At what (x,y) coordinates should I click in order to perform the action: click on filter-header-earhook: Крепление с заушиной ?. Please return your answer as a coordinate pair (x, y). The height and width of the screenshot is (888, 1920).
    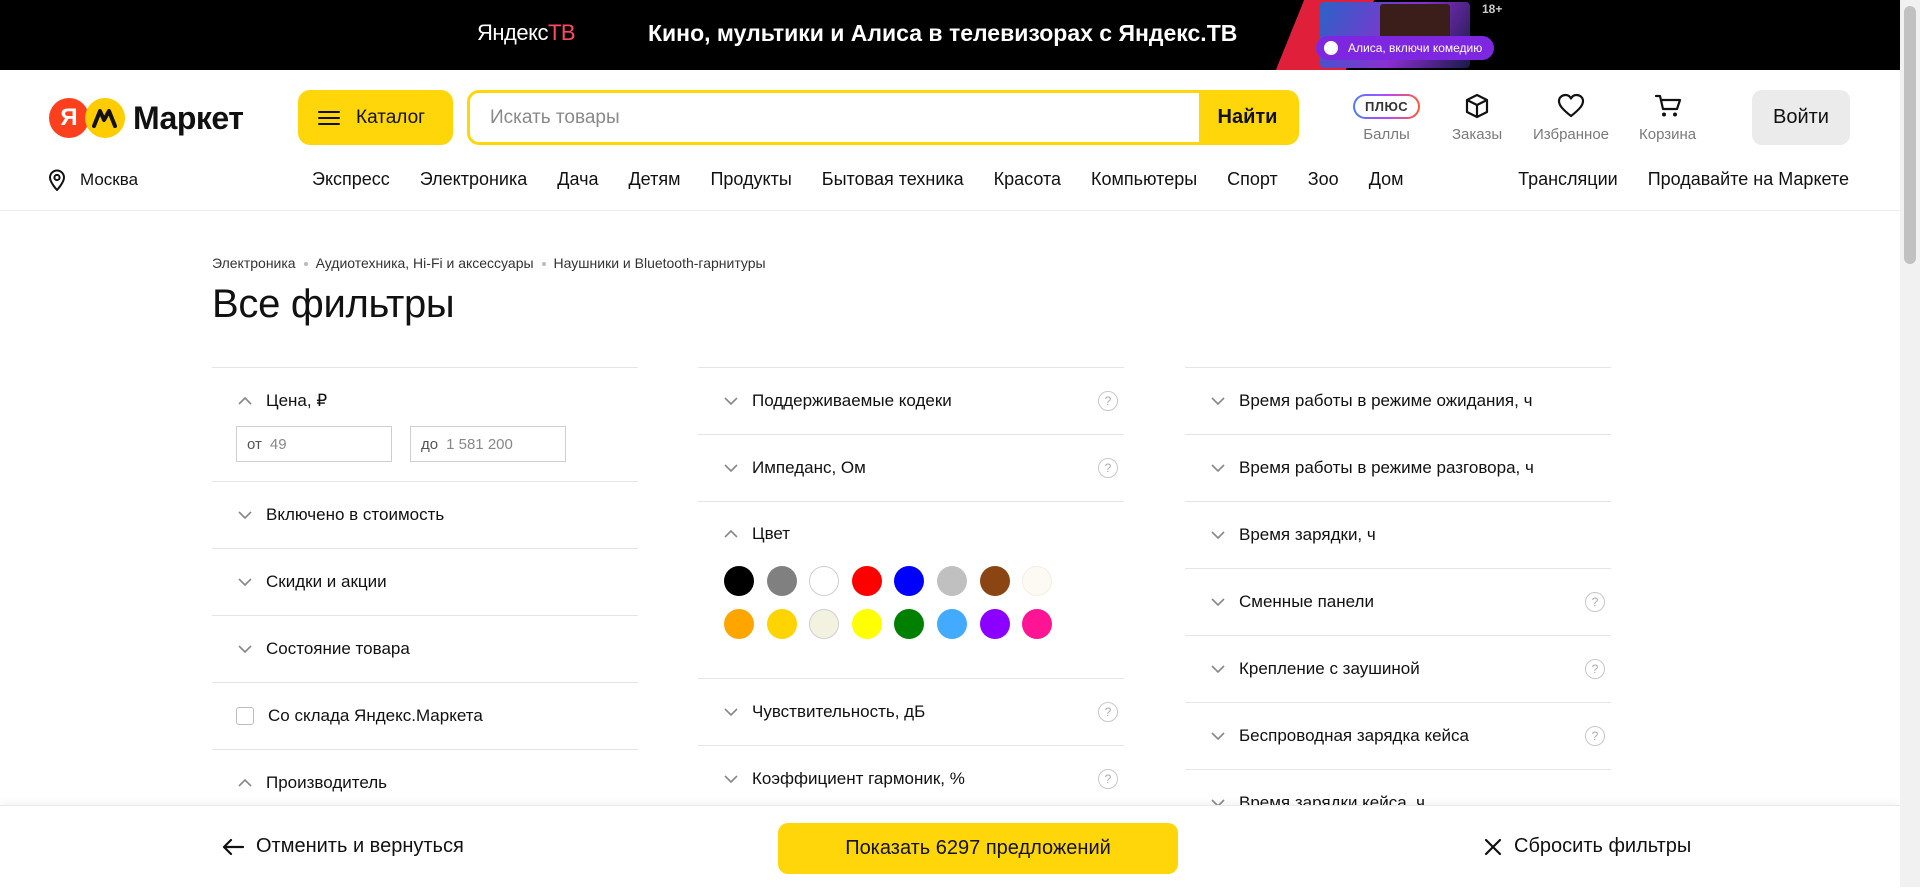
    Looking at the image, I should click on (1398, 669).